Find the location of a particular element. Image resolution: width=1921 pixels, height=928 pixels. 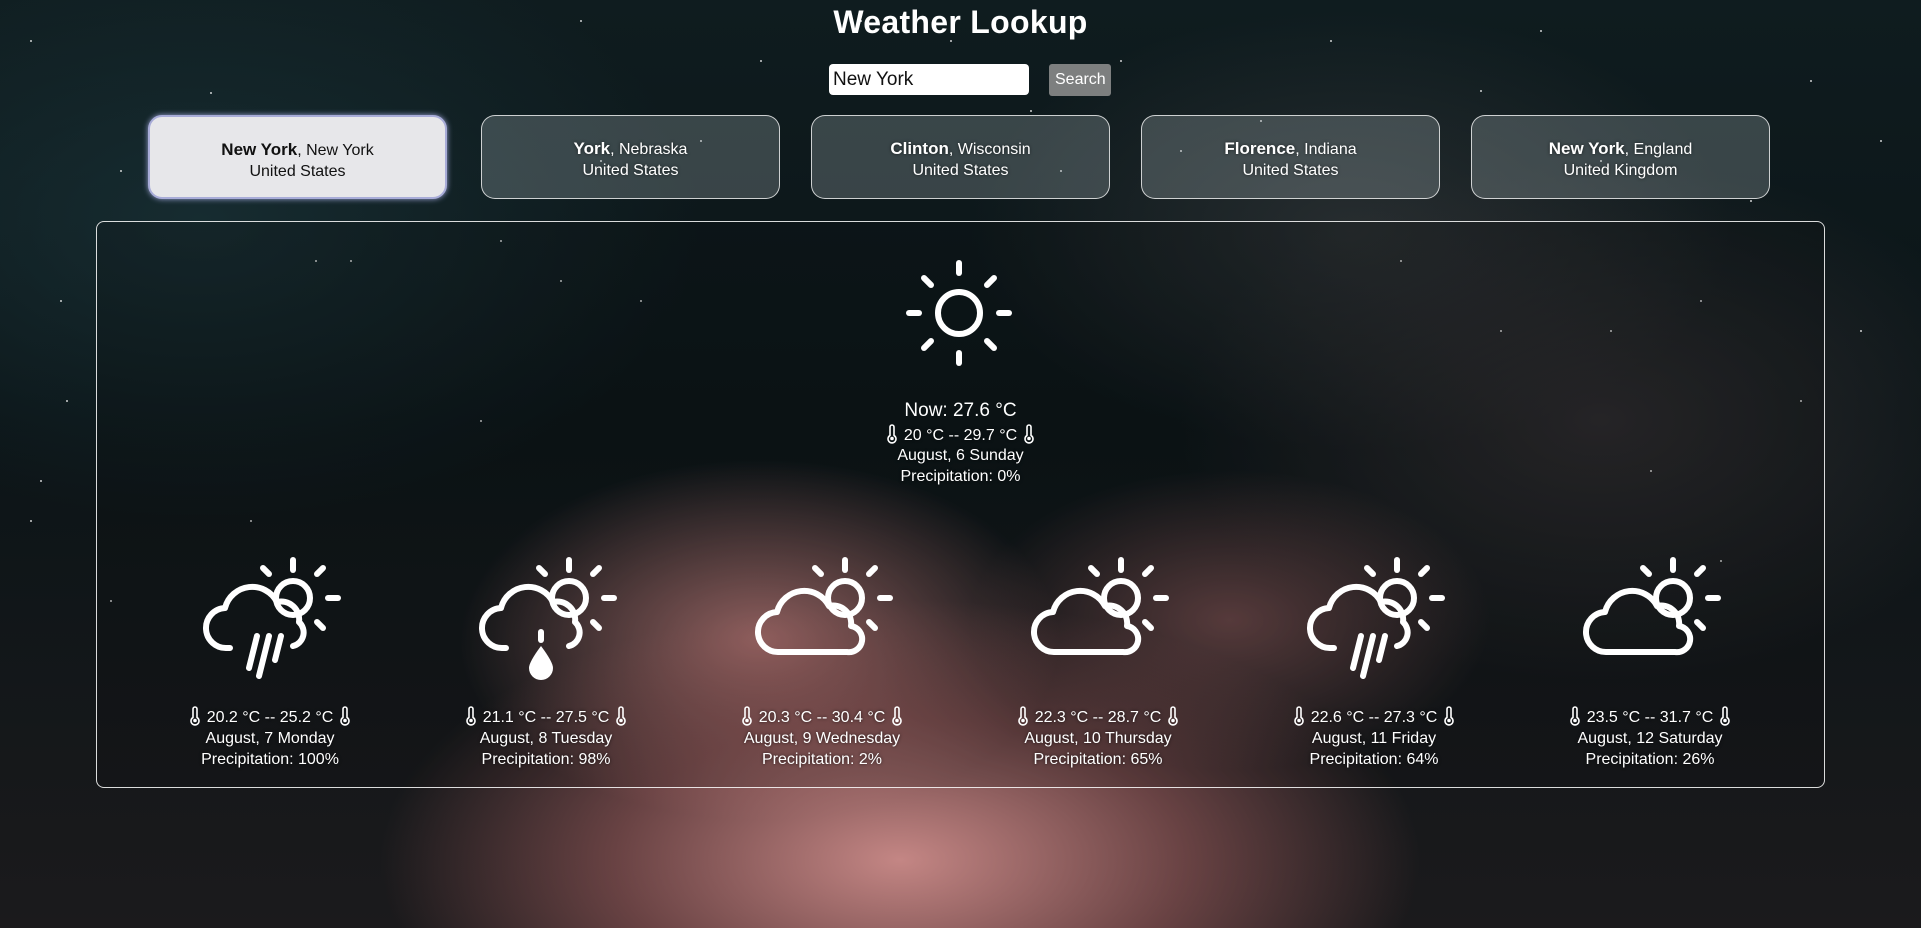

forecast-range-text: 20.2 °C -- 25.2 °C is located at coordinates (270, 717).